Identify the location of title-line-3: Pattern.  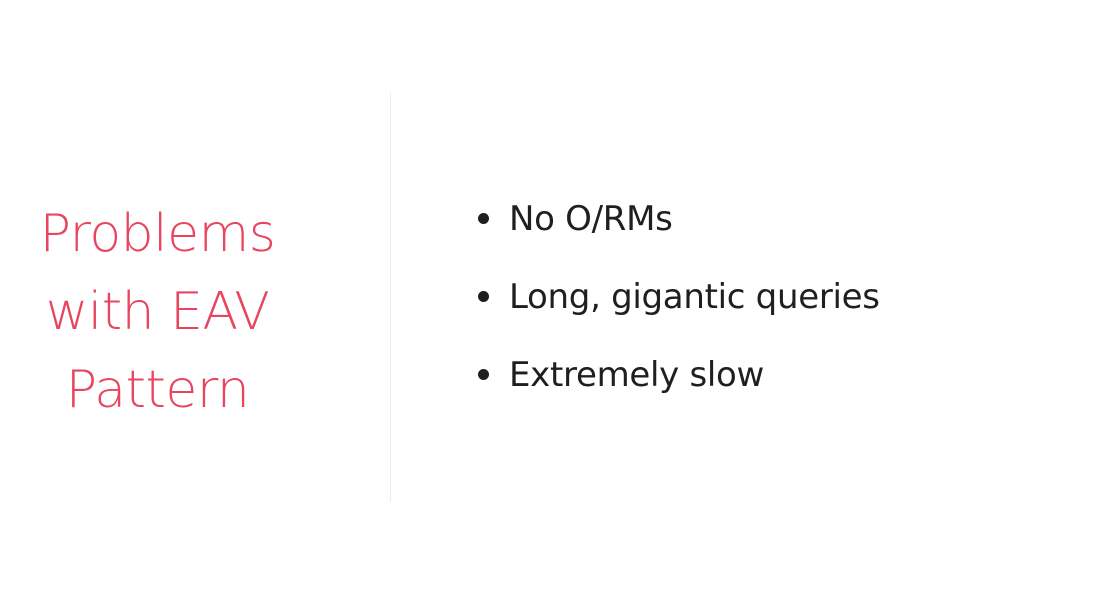
(157, 390).